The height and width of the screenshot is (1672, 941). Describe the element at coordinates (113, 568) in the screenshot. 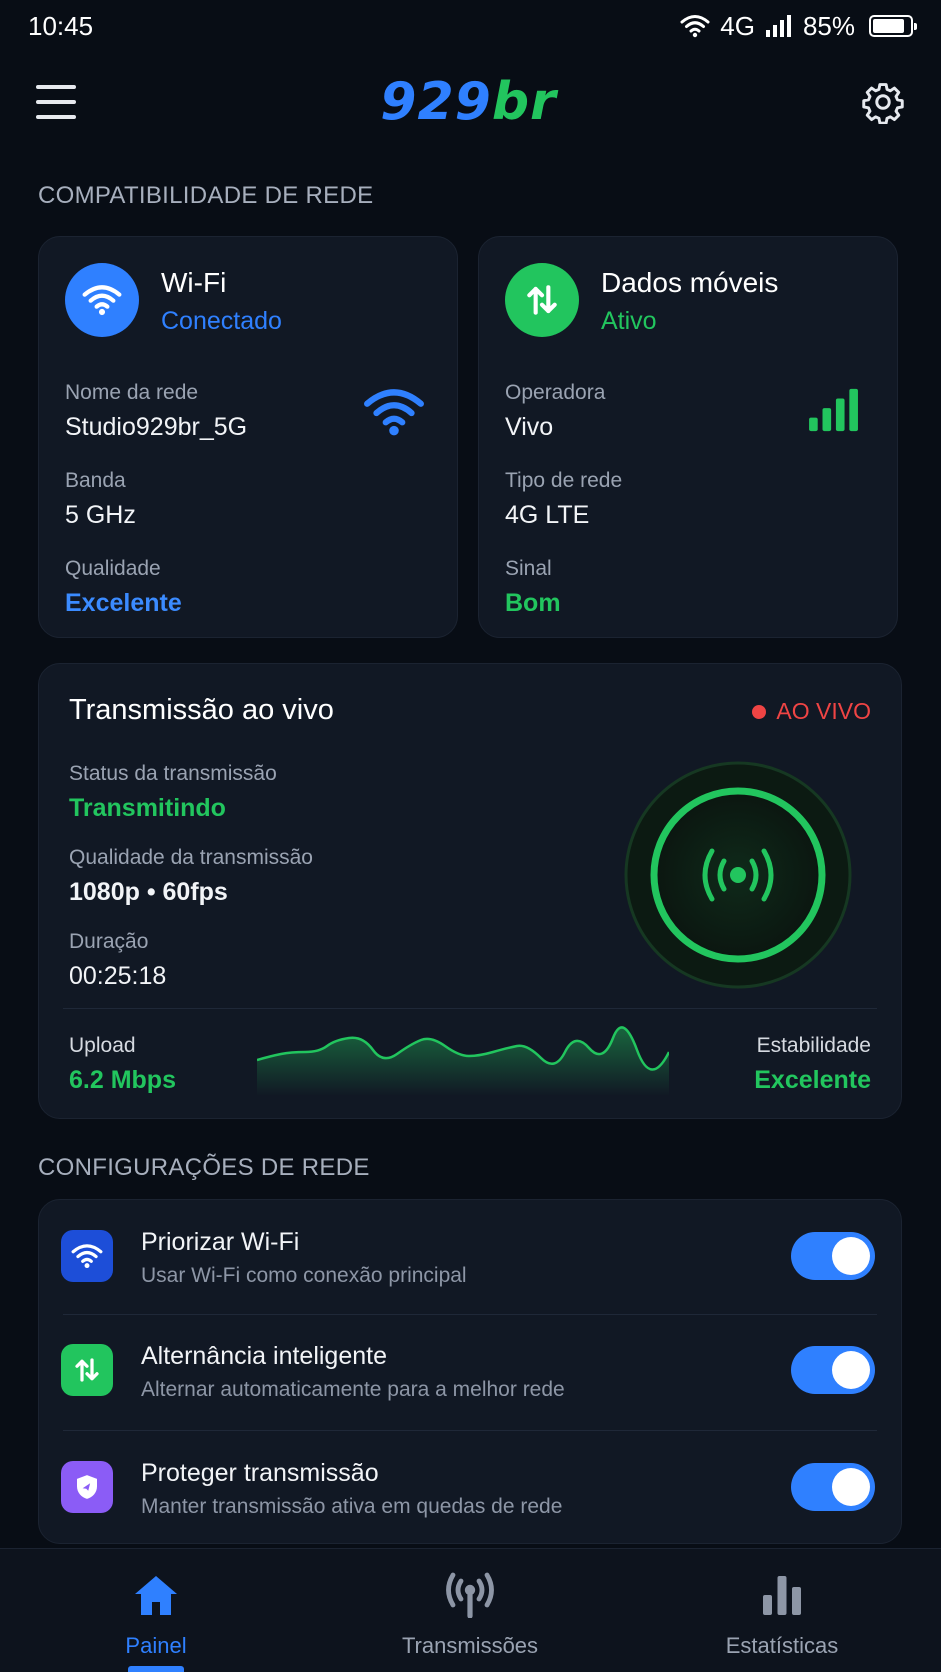

I see `wifi-quality-label: Qualidade` at that location.